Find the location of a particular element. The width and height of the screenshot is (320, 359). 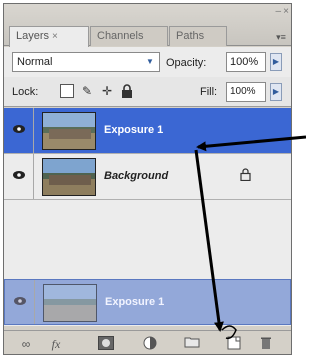

add-mask-icon is located at coordinates (106, 344).